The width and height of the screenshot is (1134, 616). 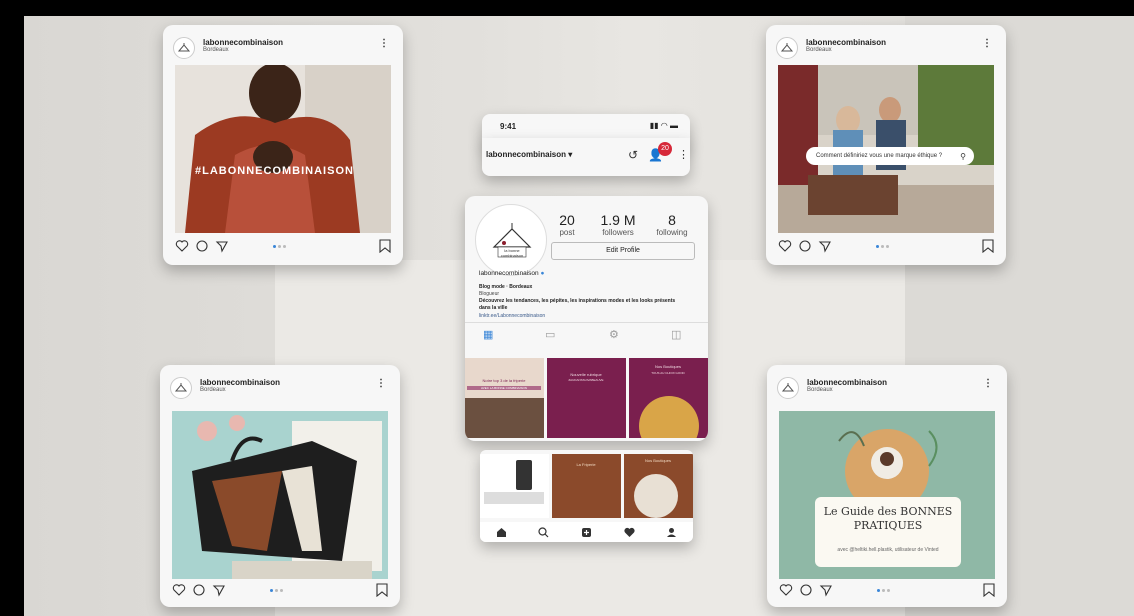 I want to click on bio-link: linktr.ee/Labonnecombinaison, so click(x=512, y=316).